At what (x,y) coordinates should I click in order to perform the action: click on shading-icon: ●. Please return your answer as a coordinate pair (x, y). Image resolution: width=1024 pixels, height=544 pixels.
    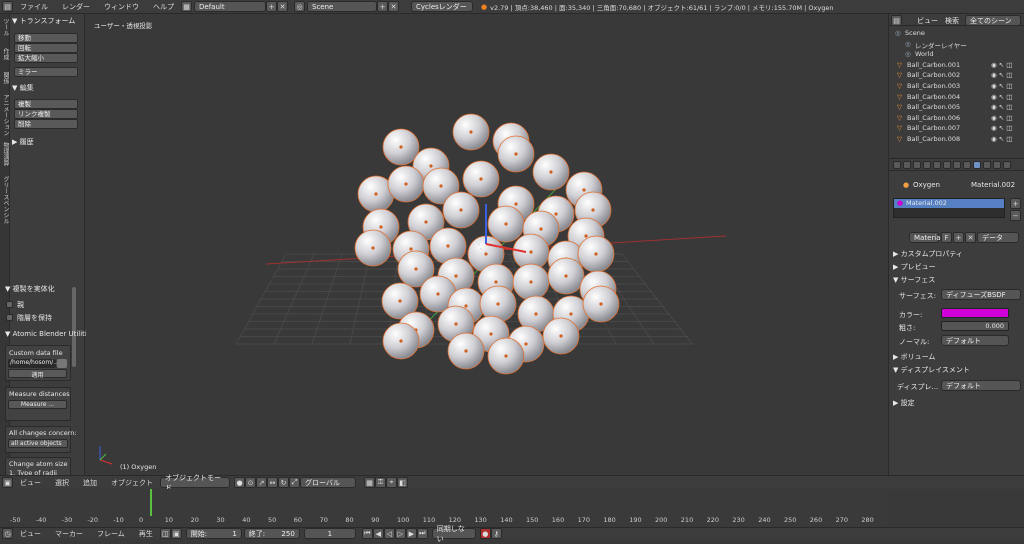
    Looking at the image, I should click on (239, 482).